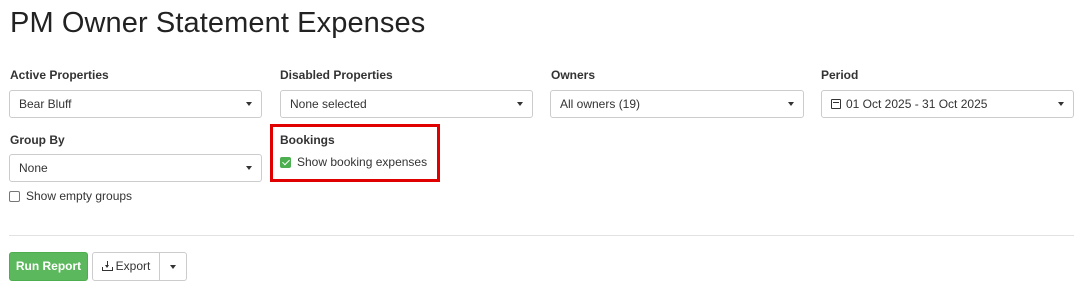 Image resolution: width=1087 pixels, height=293 pixels. Describe the element at coordinates (59, 75) in the screenshot. I see `active-properties-label: Active Properties` at that location.